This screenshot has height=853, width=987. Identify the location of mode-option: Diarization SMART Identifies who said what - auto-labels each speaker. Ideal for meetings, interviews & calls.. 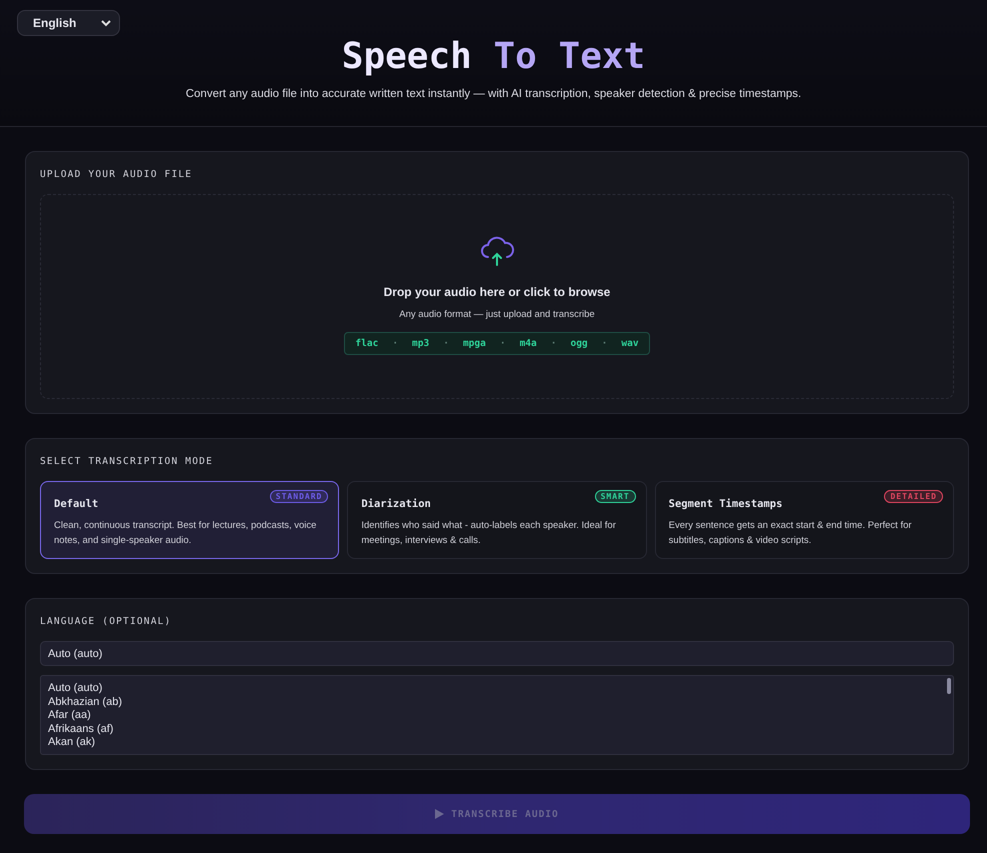
(497, 520).